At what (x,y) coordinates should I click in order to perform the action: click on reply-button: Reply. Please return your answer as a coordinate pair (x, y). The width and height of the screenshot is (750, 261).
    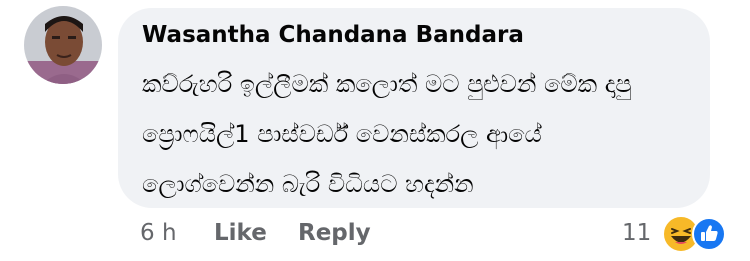
    Looking at the image, I should click on (334, 233).